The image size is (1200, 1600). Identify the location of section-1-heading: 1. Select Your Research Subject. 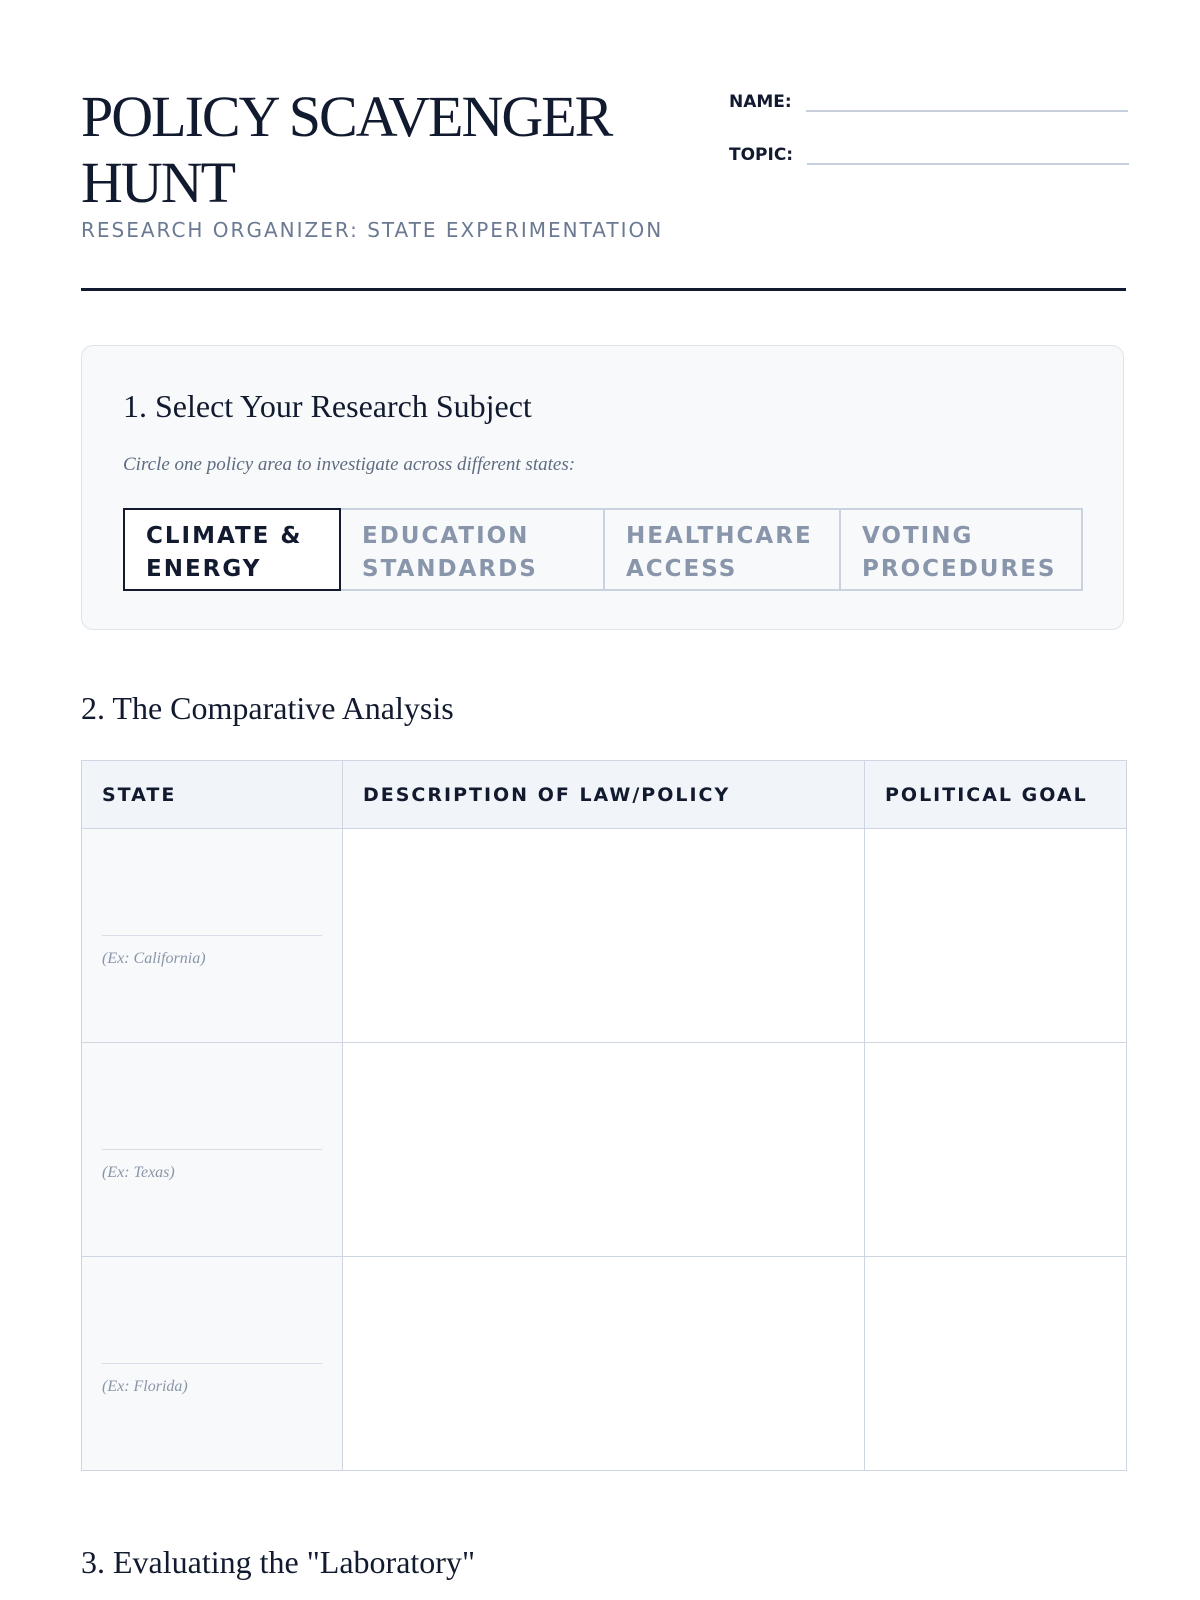
(327, 406).